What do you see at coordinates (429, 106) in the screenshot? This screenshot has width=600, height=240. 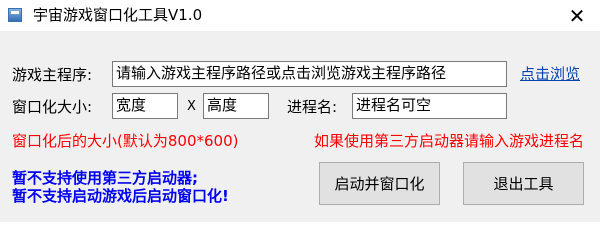 I see `process-name-input: 进程名可空` at bounding box center [429, 106].